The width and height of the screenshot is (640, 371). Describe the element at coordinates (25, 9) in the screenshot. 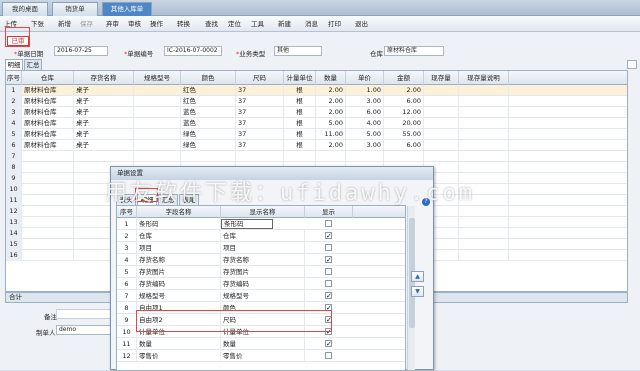

I see `tab-desktop: 我的桌面` at that location.